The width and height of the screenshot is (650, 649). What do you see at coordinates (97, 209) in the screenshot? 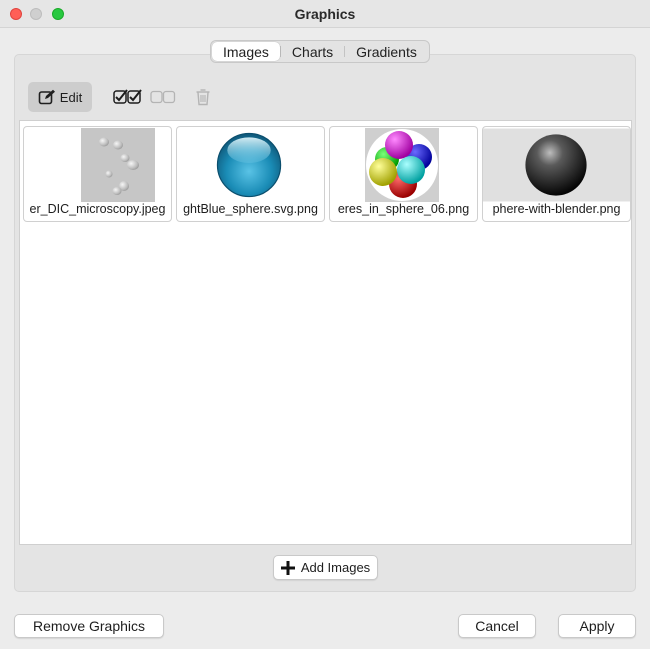
I see `image-tile-label: er_DIC_microscopy.jpeg` at bounding box center [97, 209].